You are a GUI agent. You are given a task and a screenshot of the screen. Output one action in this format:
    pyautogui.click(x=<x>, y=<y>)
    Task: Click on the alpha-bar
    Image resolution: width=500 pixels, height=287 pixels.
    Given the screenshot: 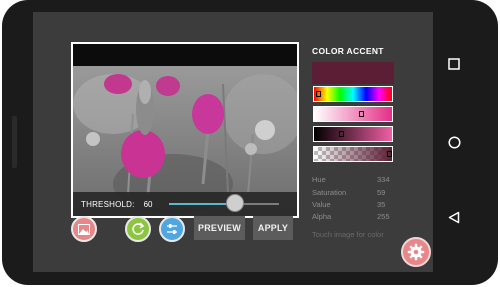 What is the action you would take?
    pyautogui.click(x=353, y=154)
    